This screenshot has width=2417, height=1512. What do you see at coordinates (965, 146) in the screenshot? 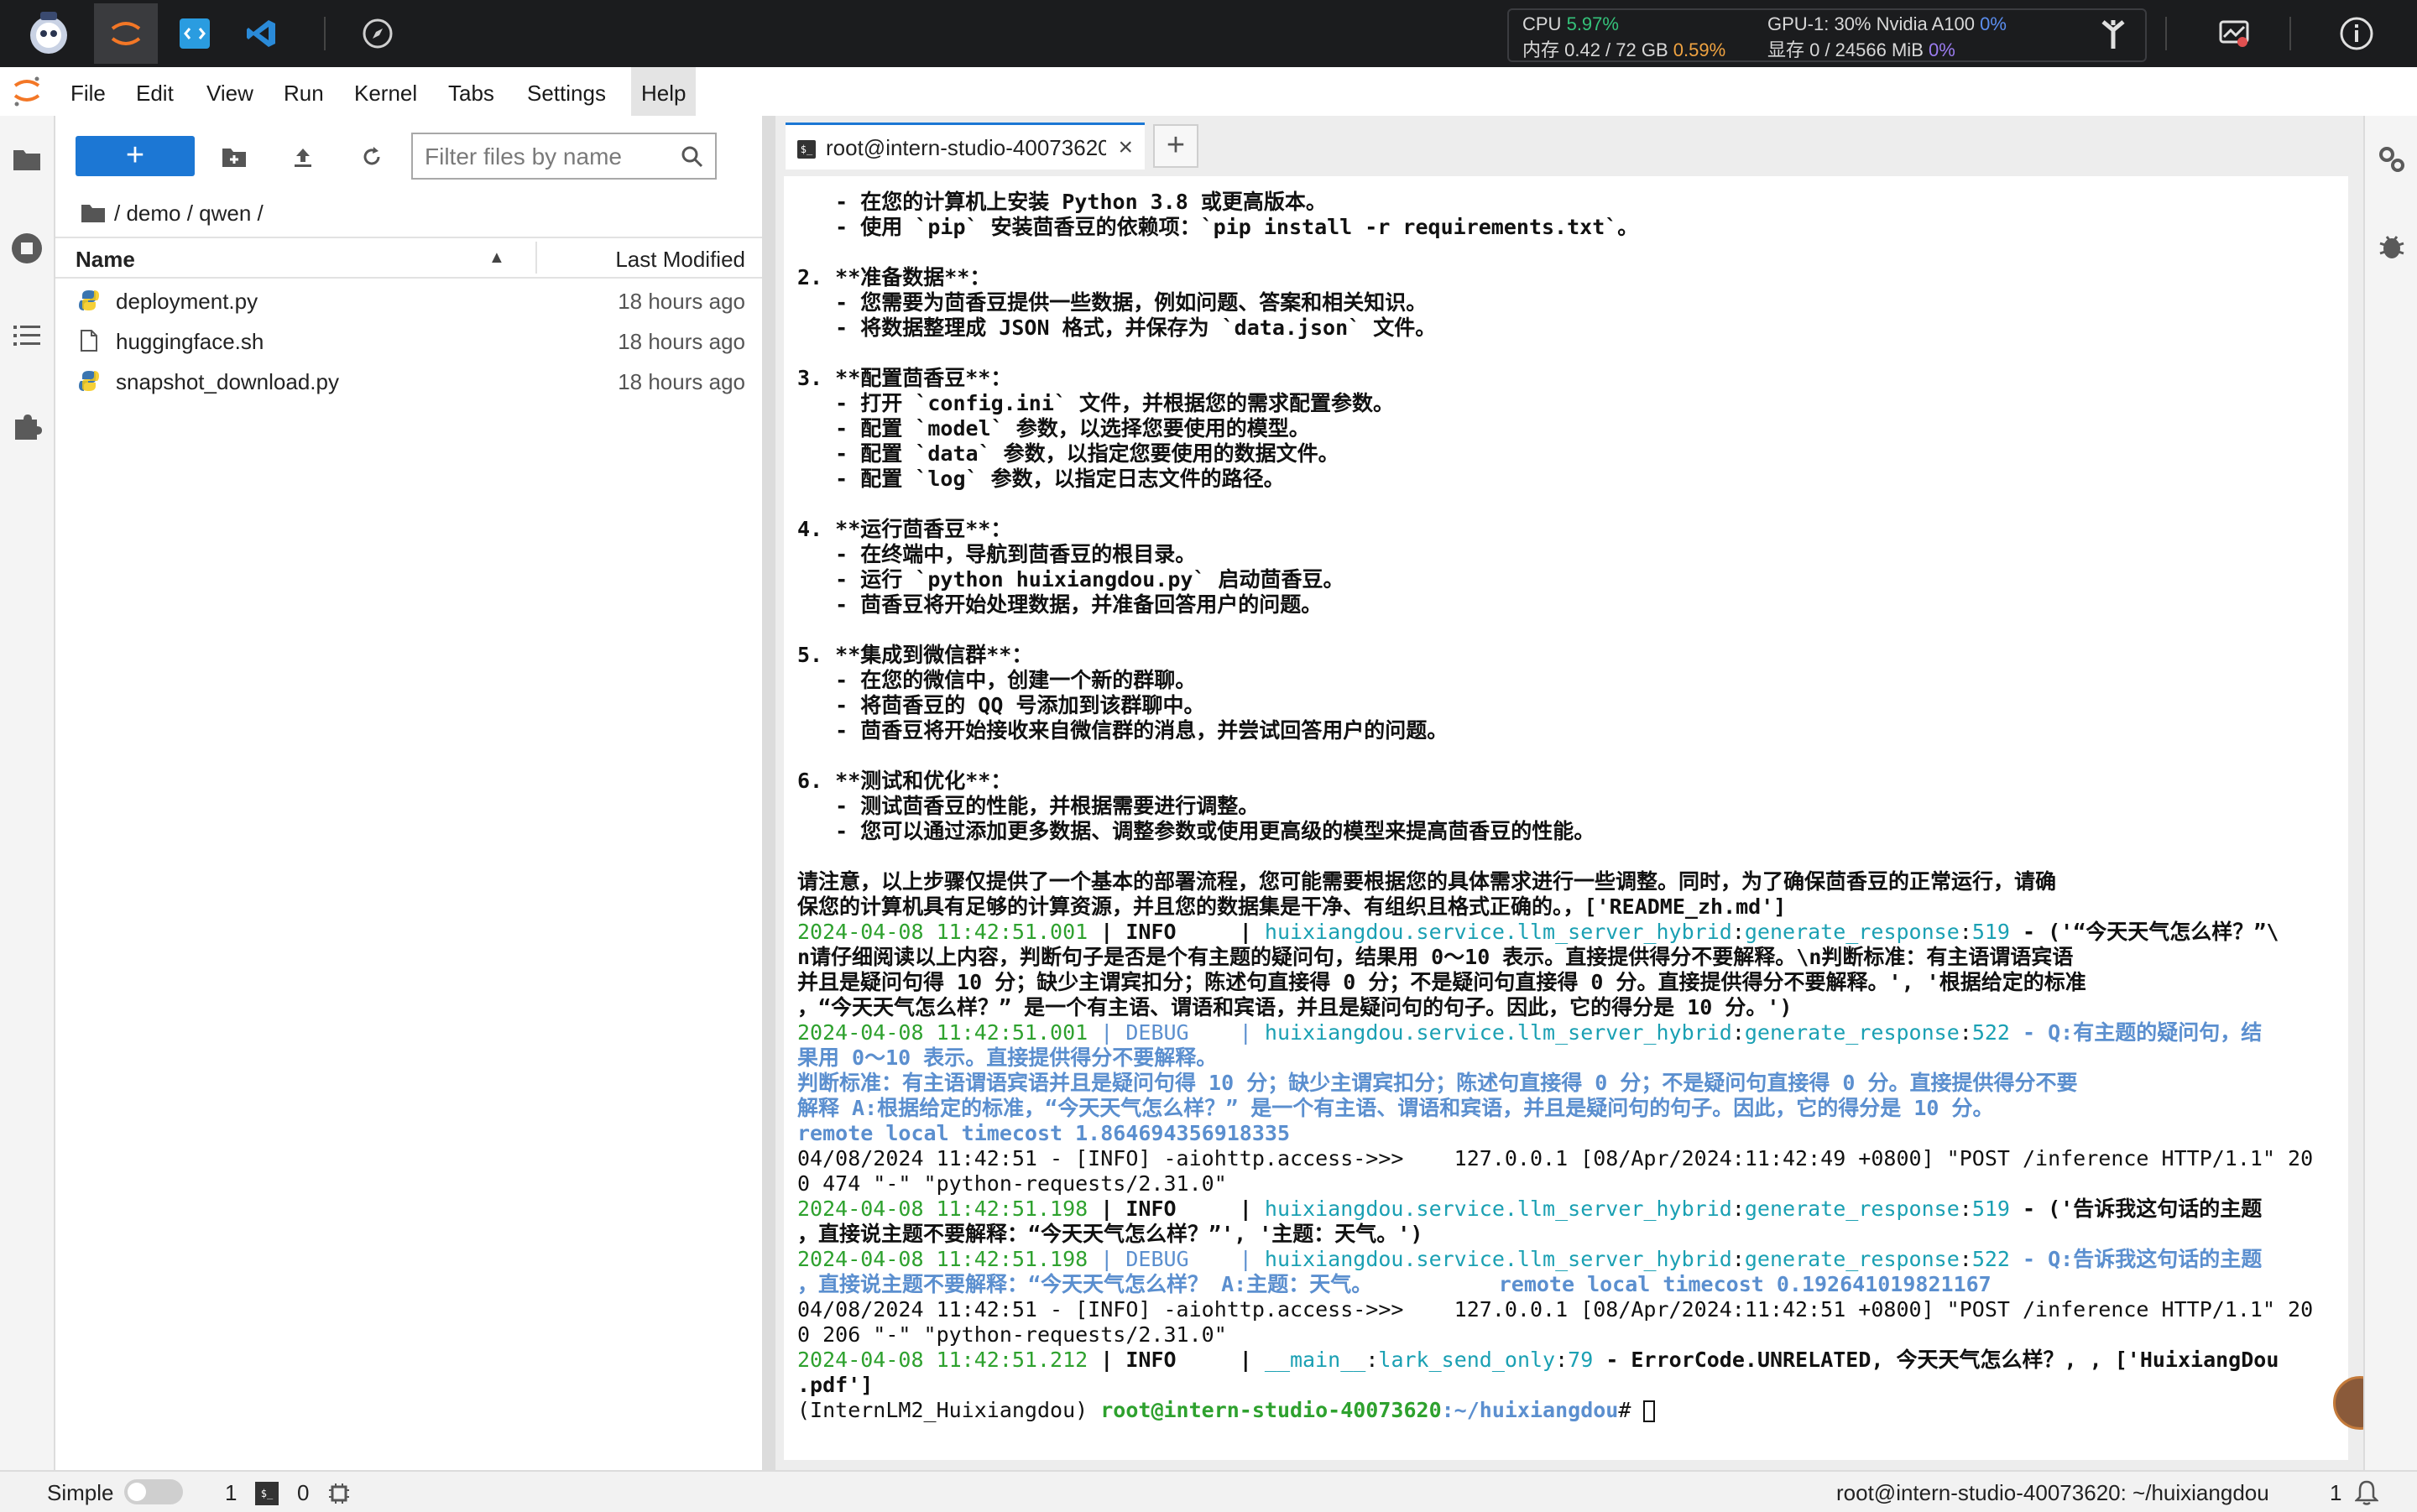
I see `tab-terminal: $_ root@intern-studio-40073620 ×` at bounding box center [965, 146].